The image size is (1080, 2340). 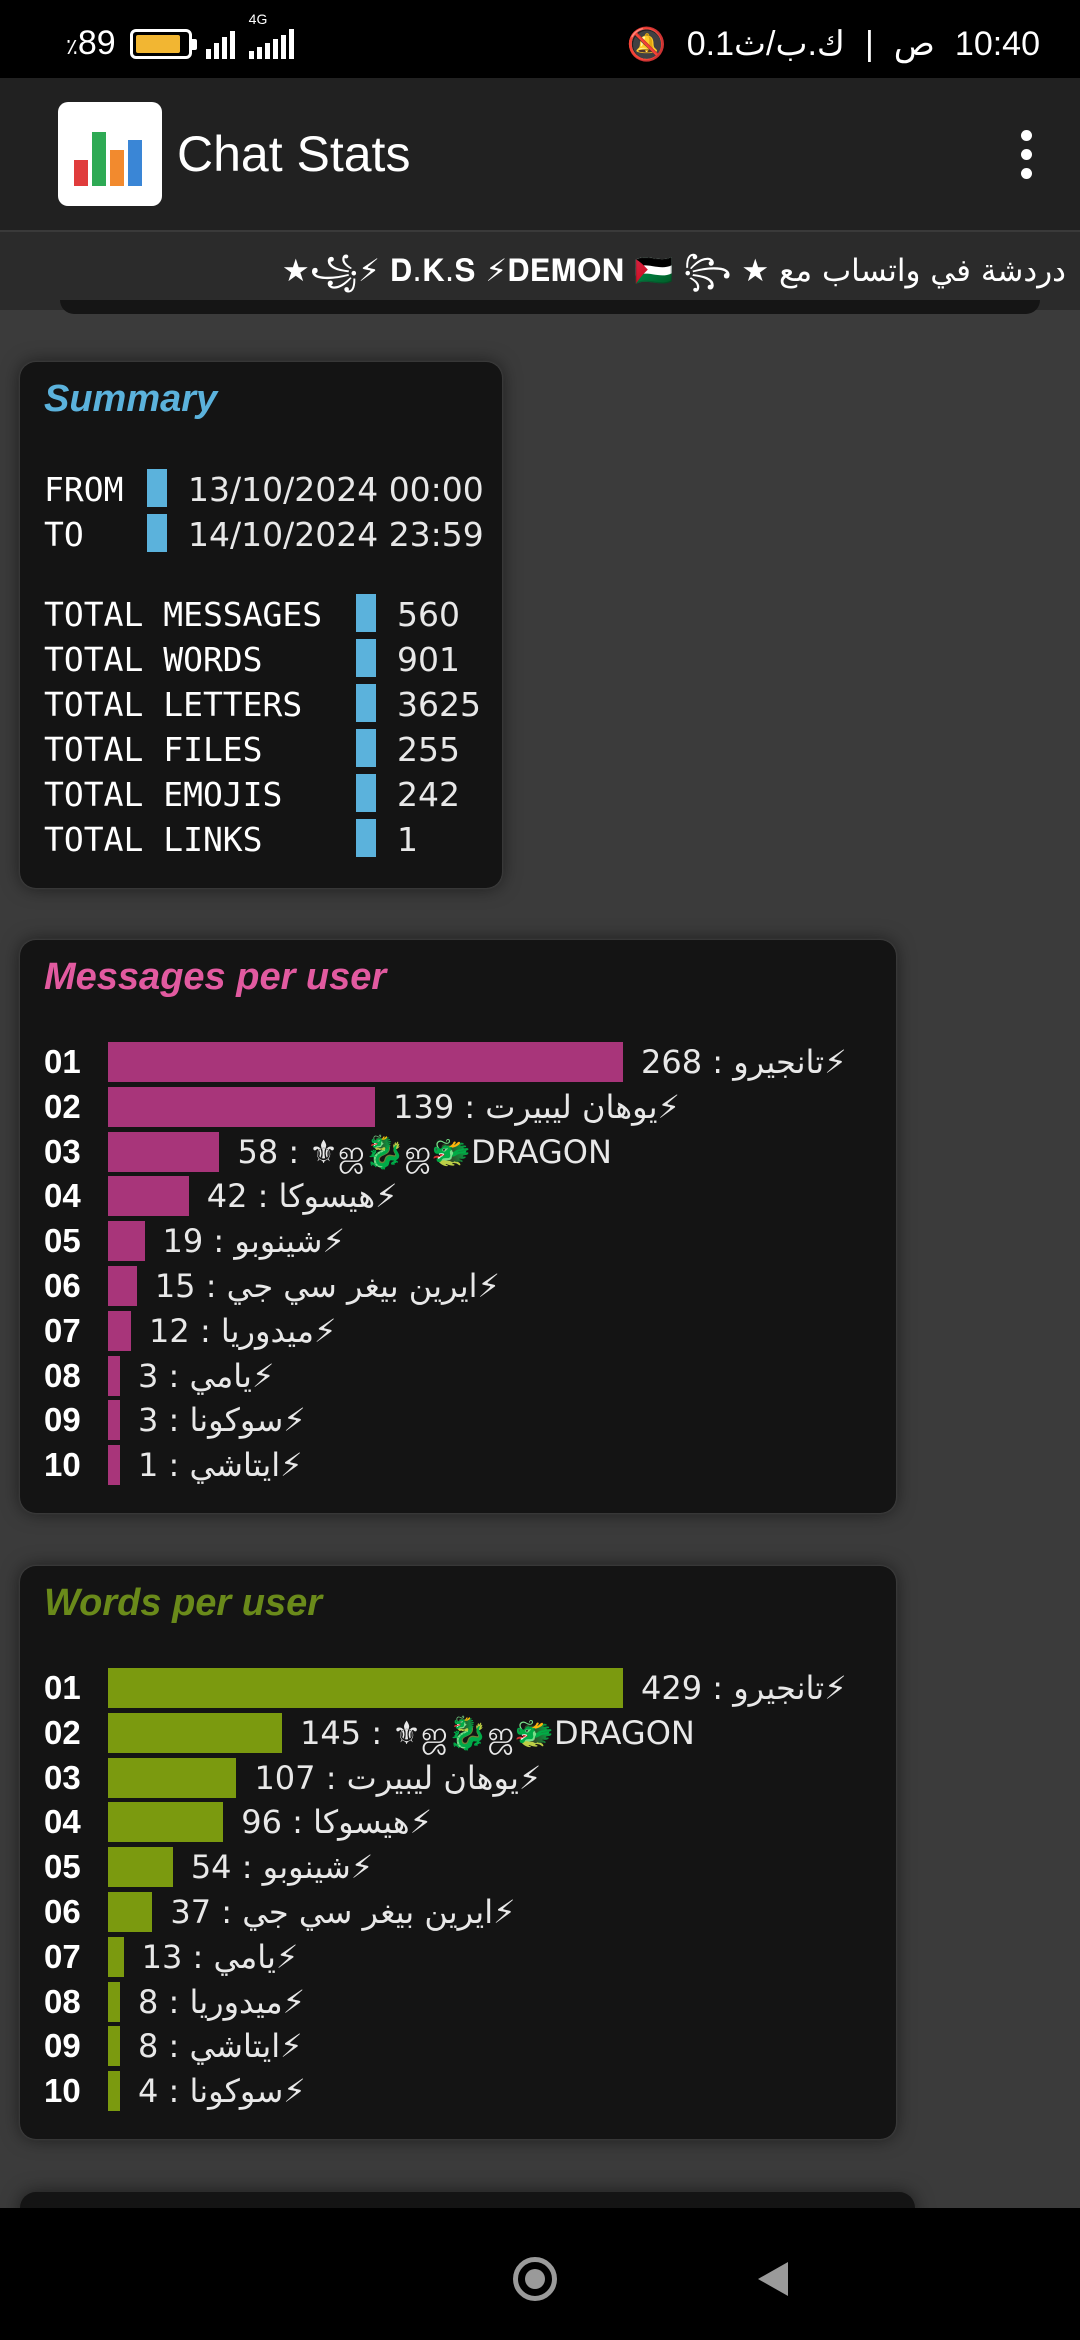 What do you see at coordinates (163, 794) in the screenshot?
I see `summary-label: TOTAL EMOJIS` at bounding box center [163, 794].